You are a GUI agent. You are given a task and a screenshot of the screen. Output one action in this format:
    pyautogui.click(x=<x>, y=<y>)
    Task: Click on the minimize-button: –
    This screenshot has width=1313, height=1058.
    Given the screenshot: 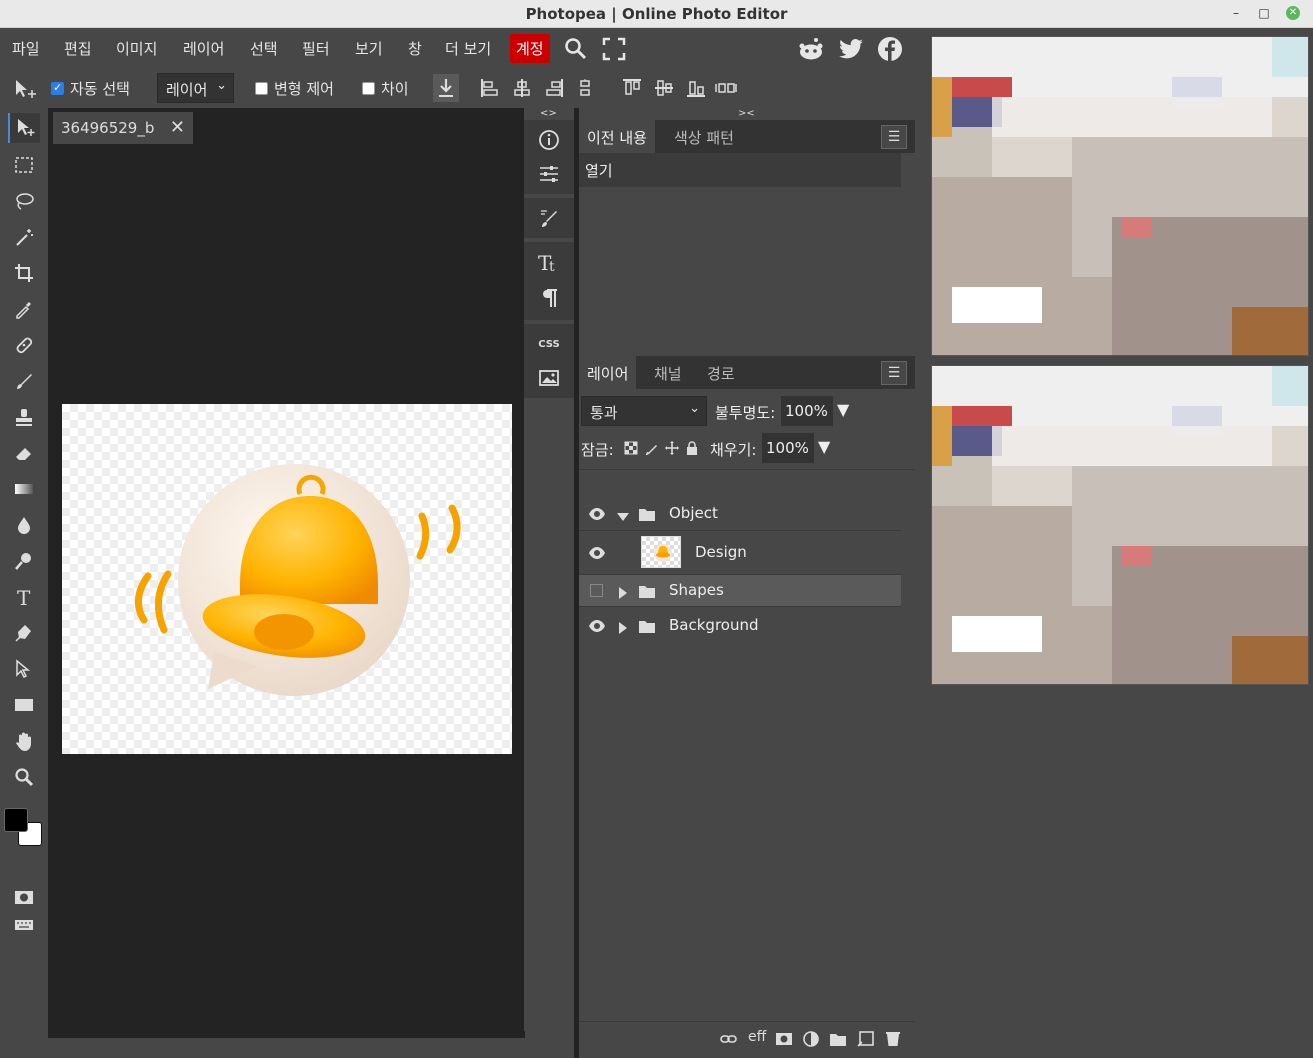 What is the action you would take?
    pyautogui.click(x=1236, y=13)
    